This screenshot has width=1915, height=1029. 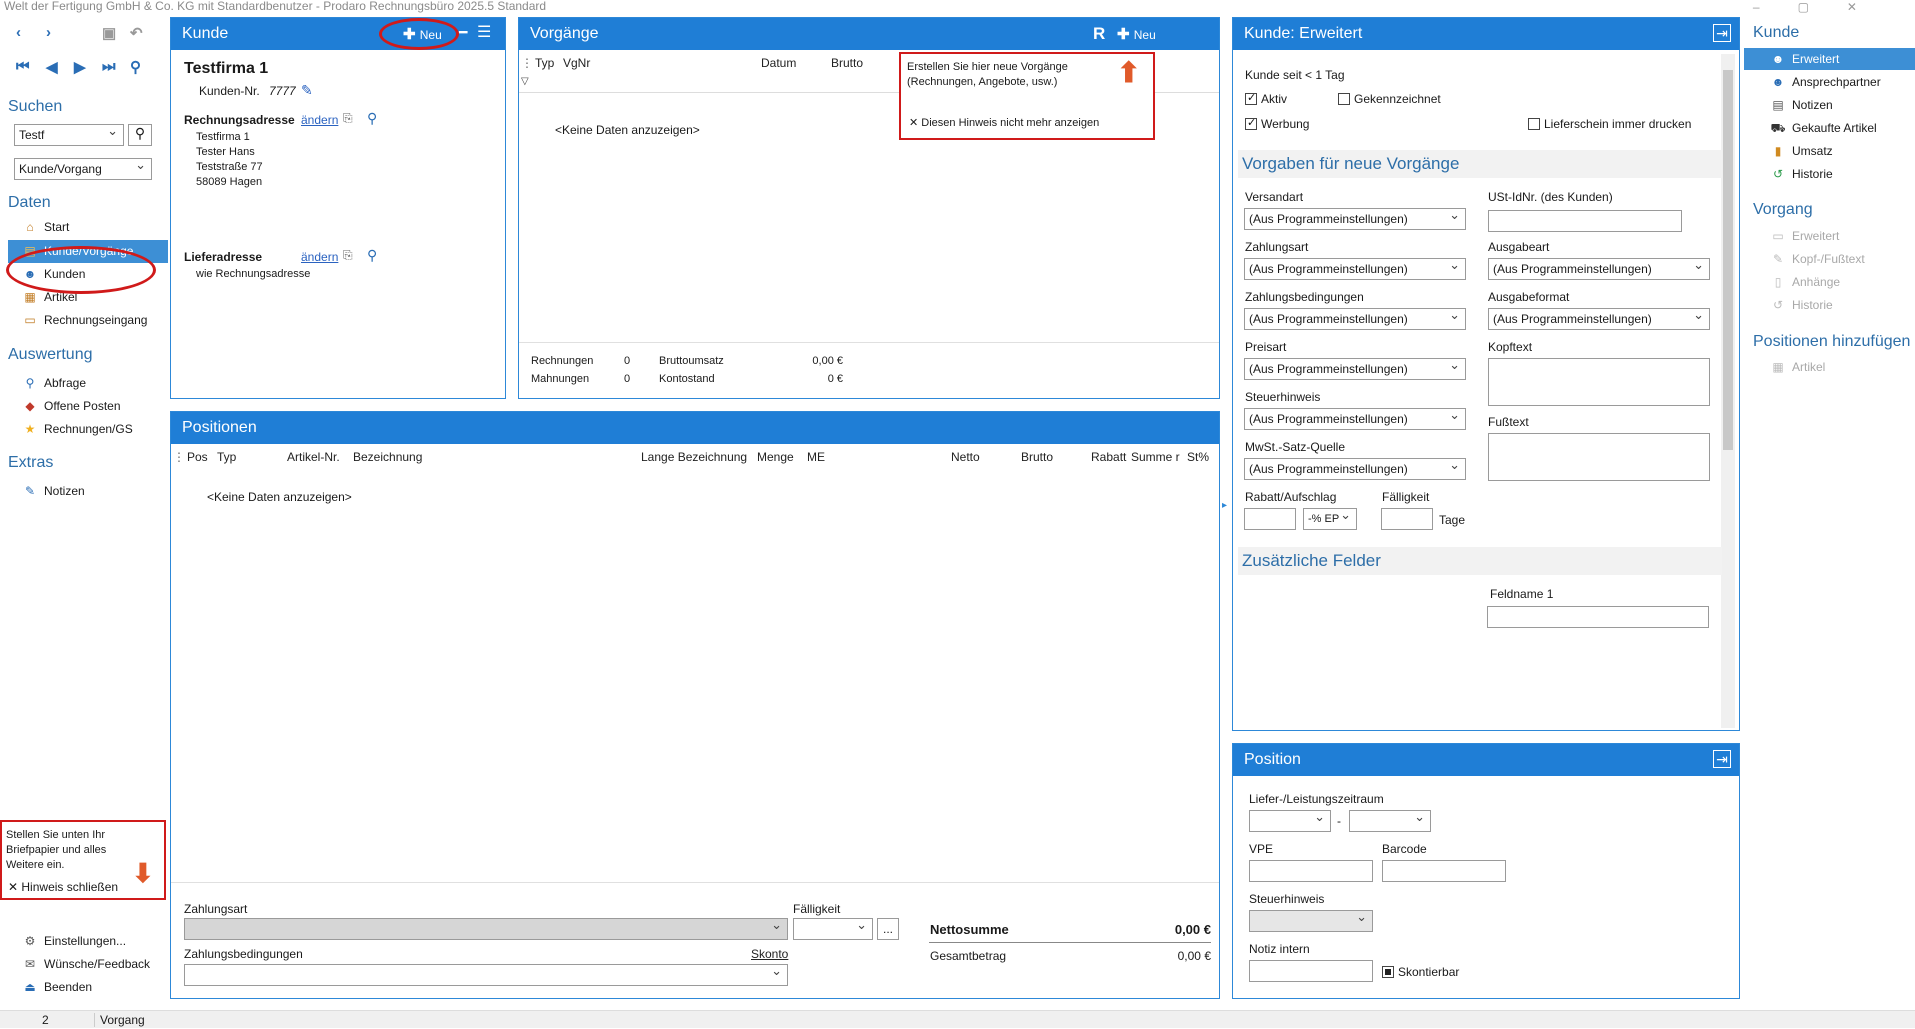 What do you see at coordinates (816, 457) in the screenshot?
I see `col-me: ME` at bounding box center [816, 457].